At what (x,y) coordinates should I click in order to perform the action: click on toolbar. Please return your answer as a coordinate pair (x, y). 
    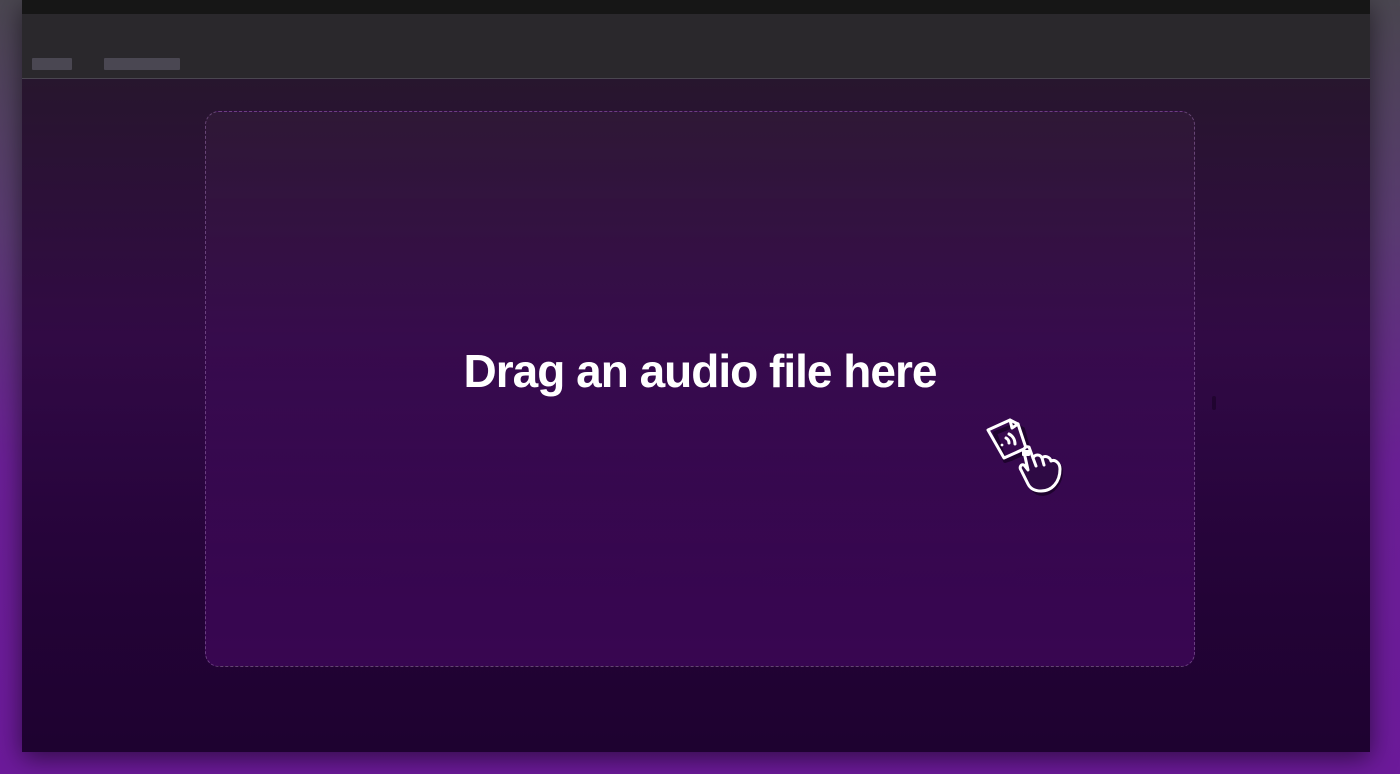
    Looking at the image, I should click on (696, 46).